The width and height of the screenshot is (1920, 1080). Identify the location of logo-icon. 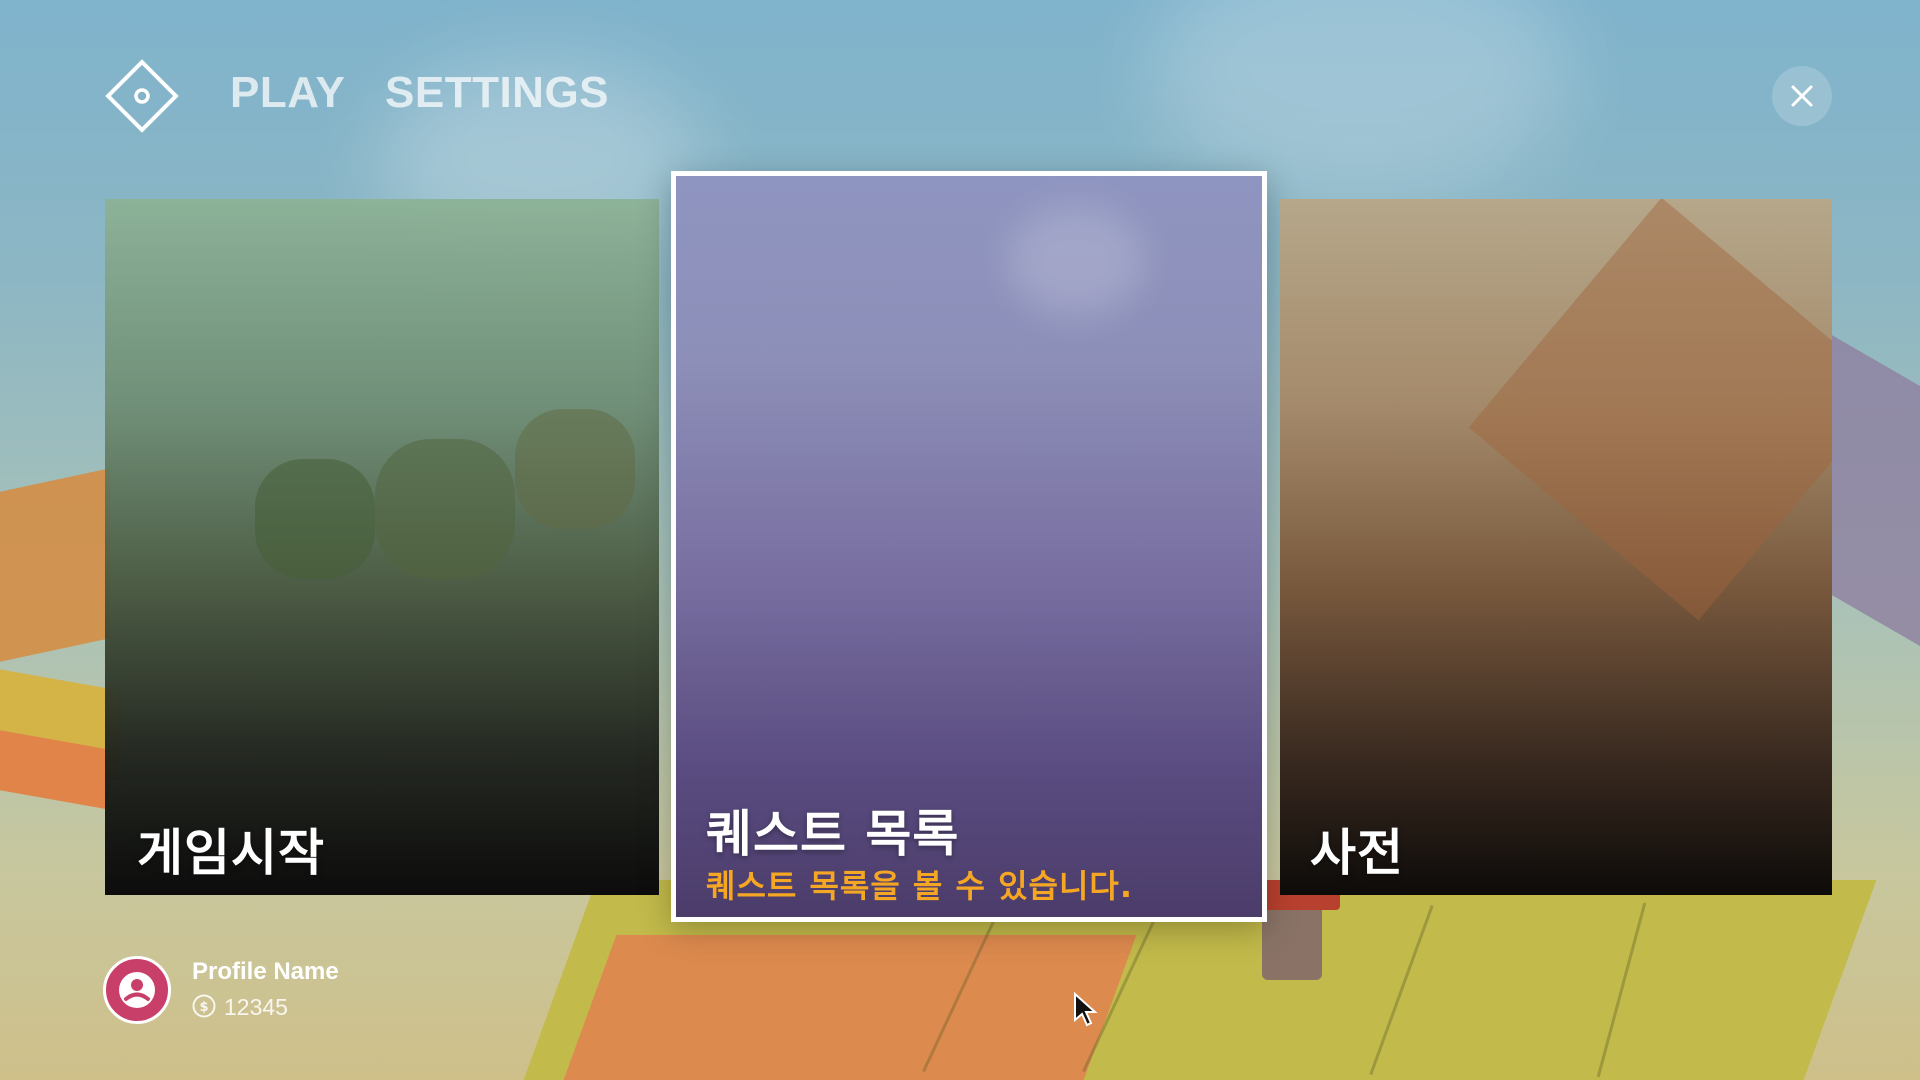
(142, 96).